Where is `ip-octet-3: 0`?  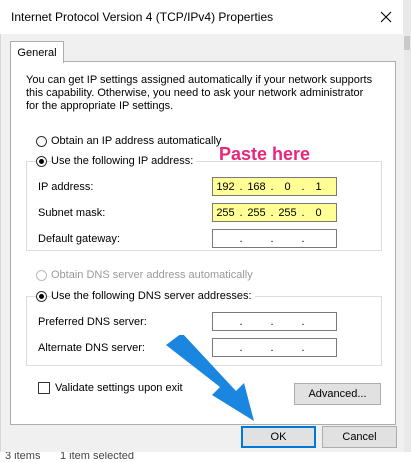 ip-octet-3: 0 is located at coordinates (287, 186).